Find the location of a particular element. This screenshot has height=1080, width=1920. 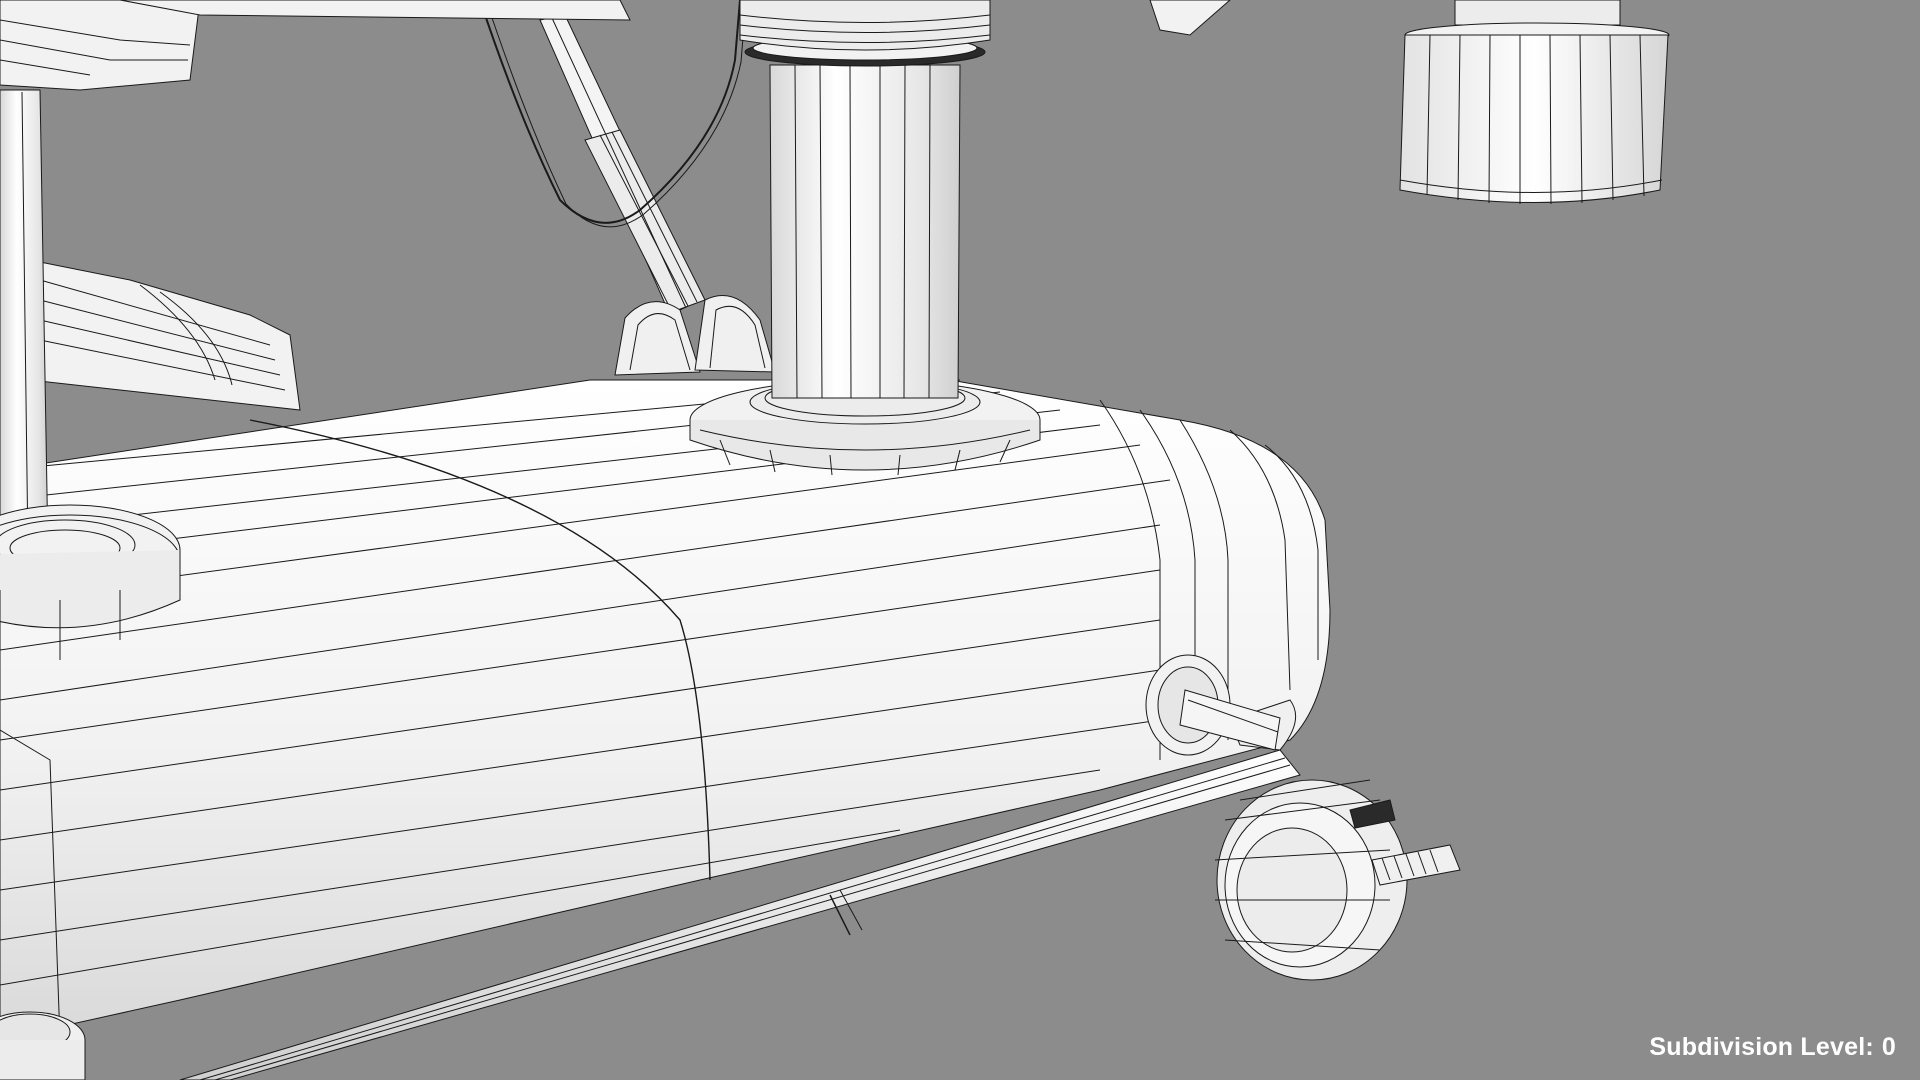

hinge-bracket is located at coordinates (695, 335).